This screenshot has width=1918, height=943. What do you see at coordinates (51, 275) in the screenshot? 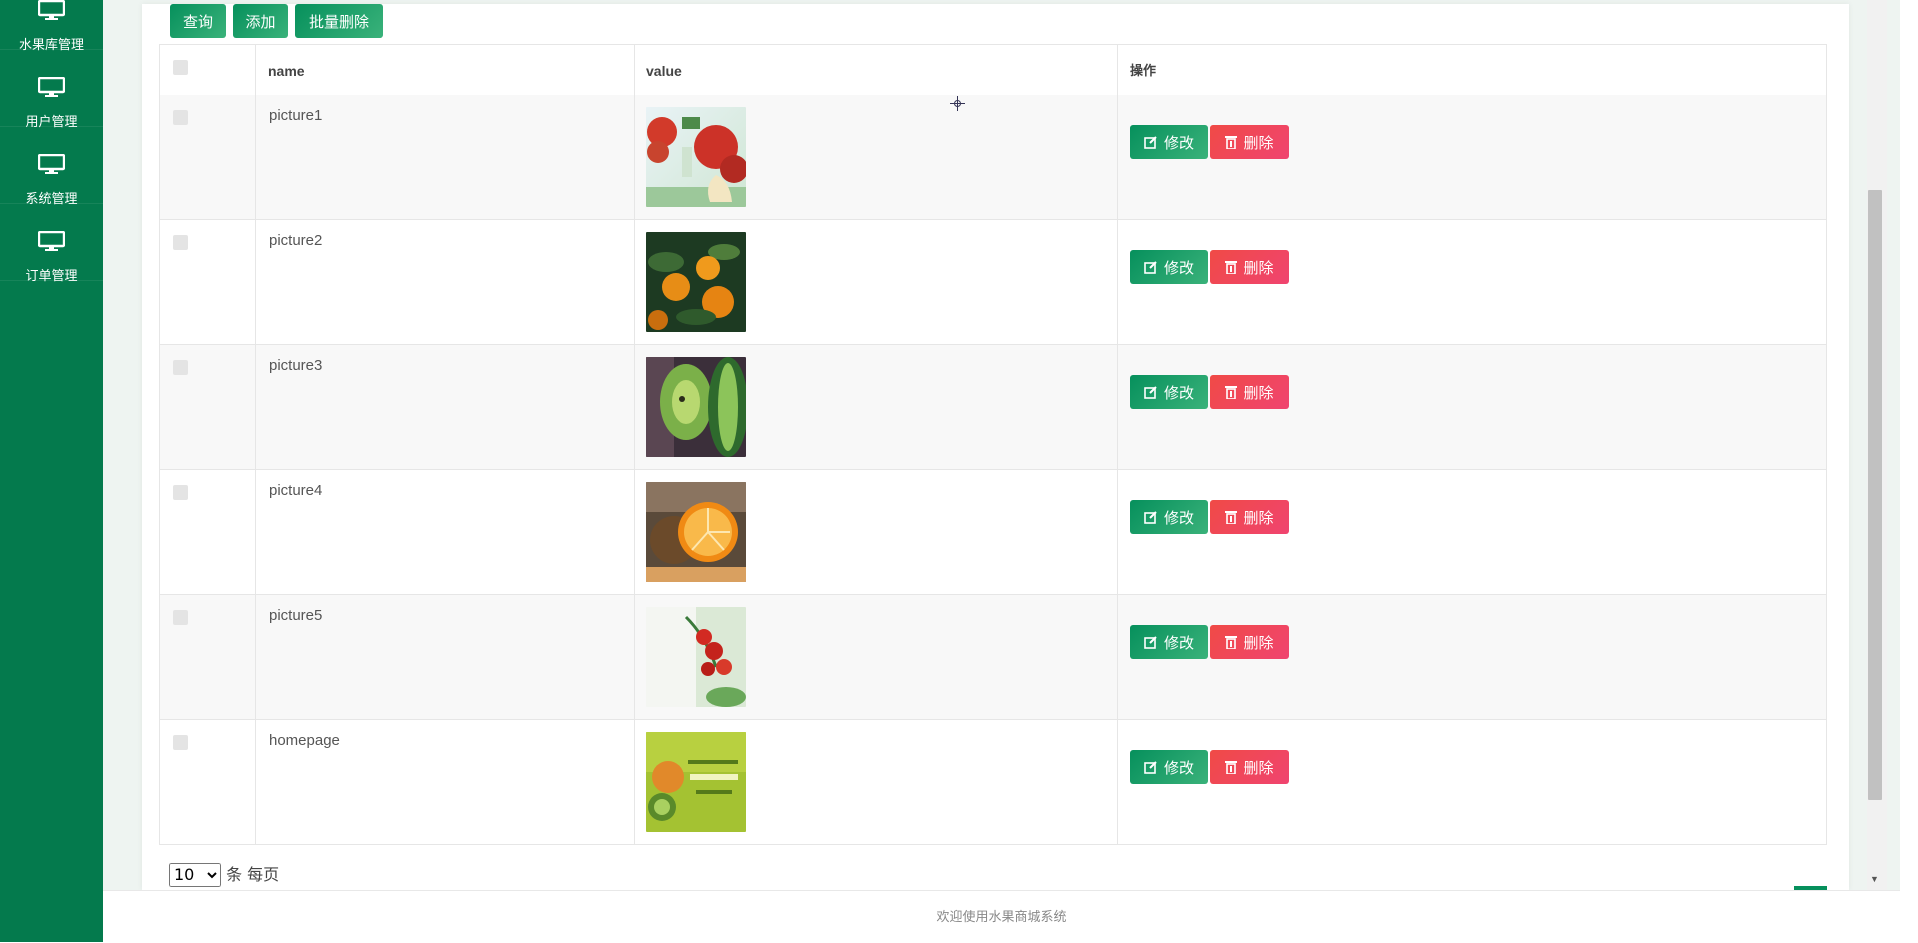
I see `sidebar-item-label: 订单管理` at bounding box center [51, 275].